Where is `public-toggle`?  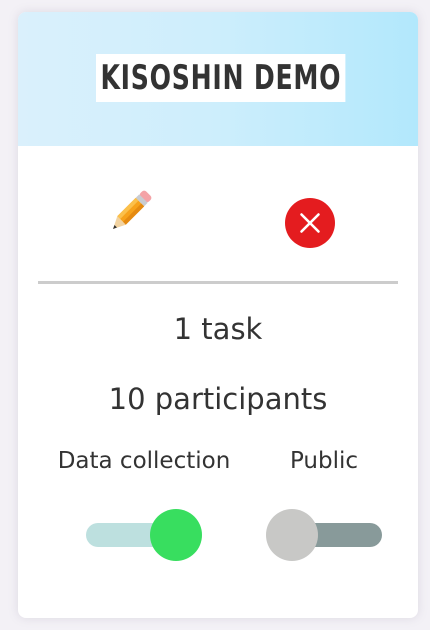 public-toggle is located at coordinates (325, 535).